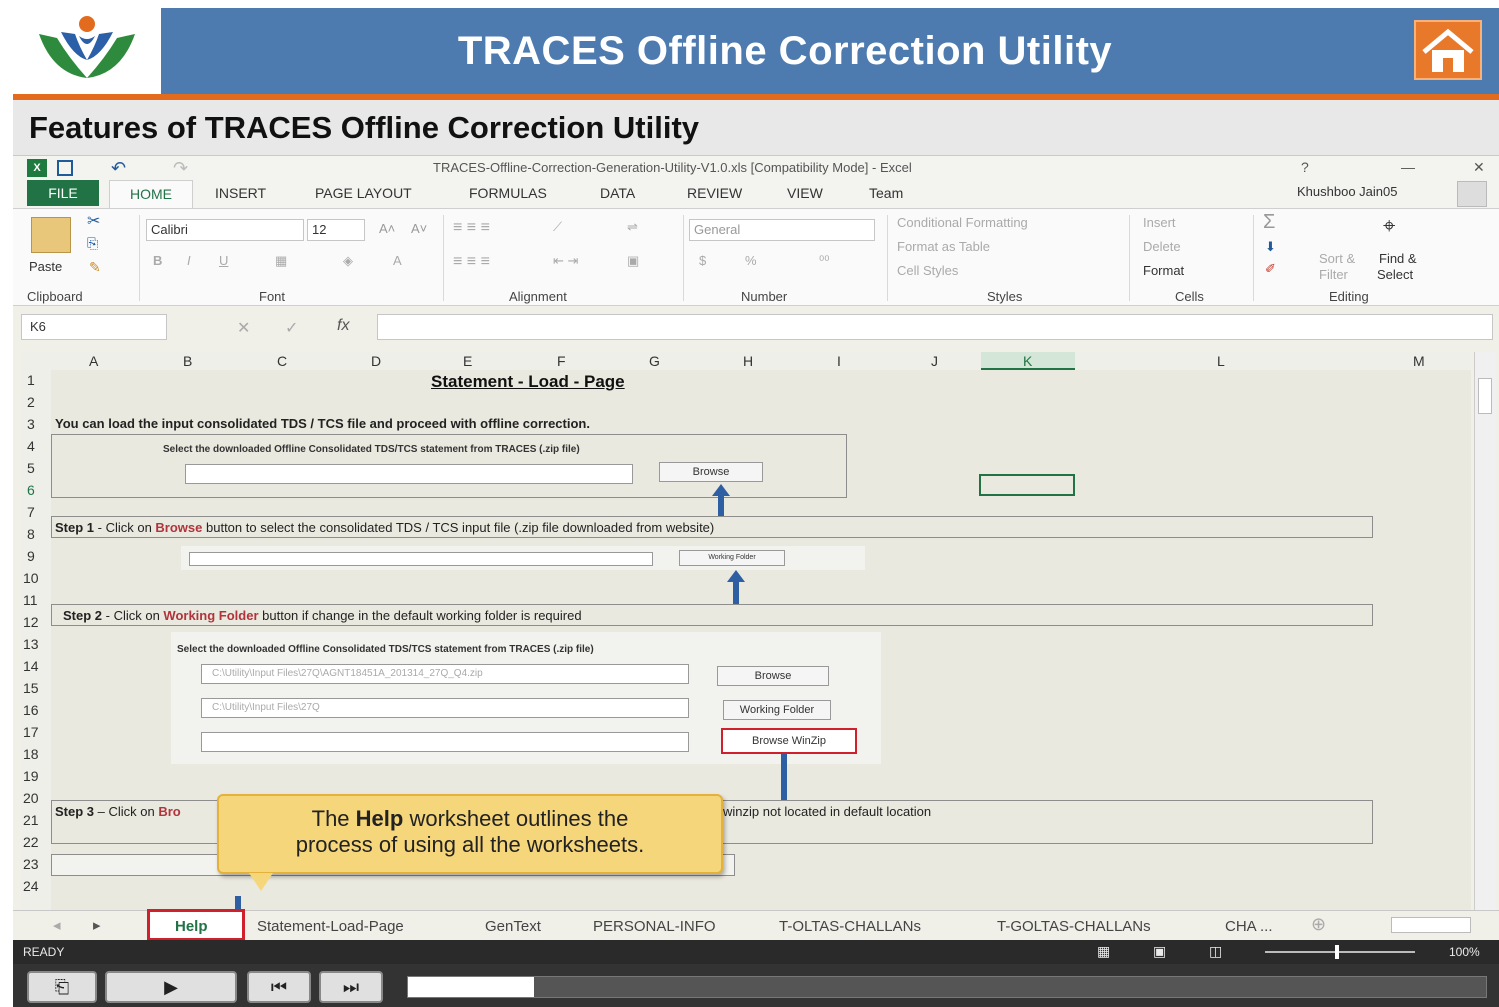 The width and height of the screenshot is (1499, 1007). Describe the element at coordinates (63, 193) in the screenshot. I see `tab-file: FILE` at that location.